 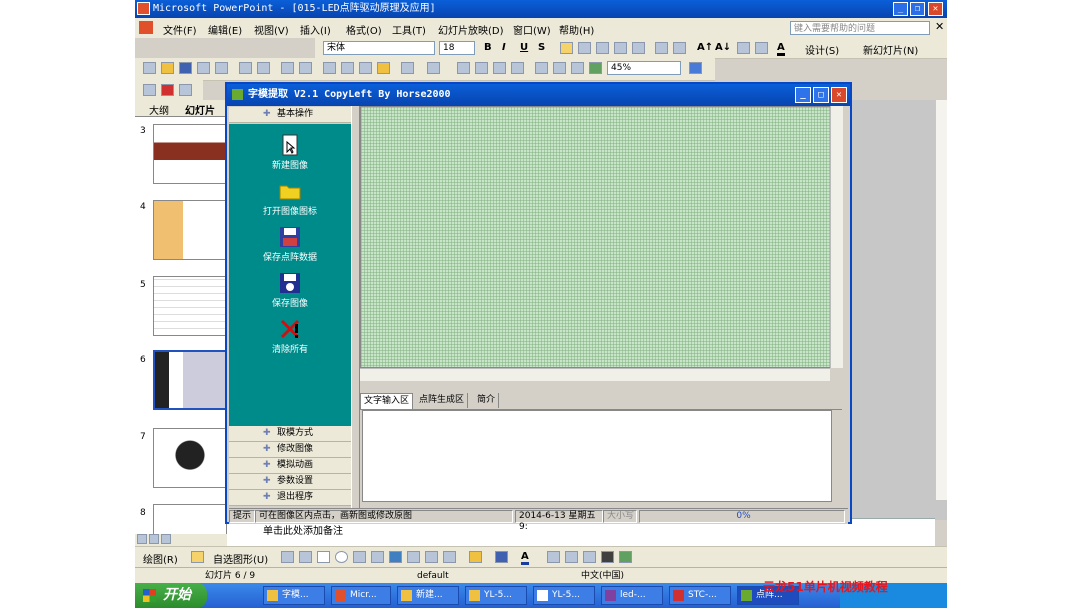 I want to click on close-button: ✕, so click(x=935, y=9).